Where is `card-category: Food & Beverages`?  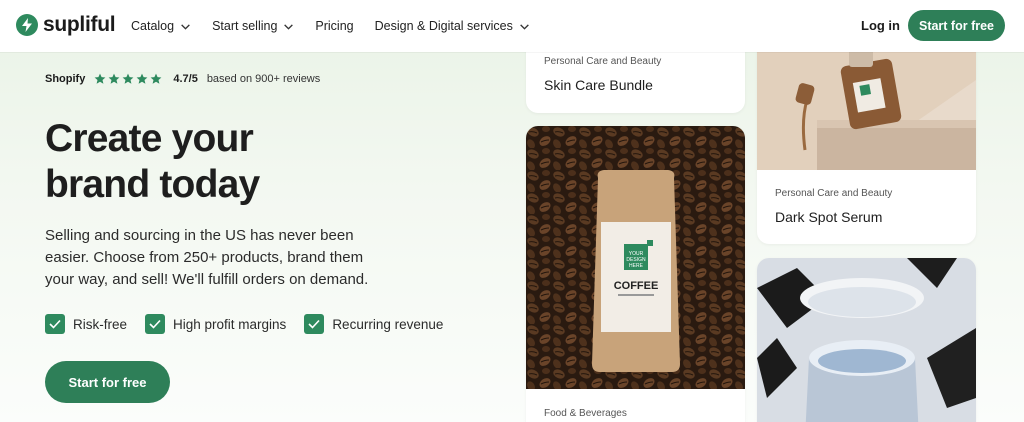 card-category: Food & Beverages is located at coordinates (585, 413).